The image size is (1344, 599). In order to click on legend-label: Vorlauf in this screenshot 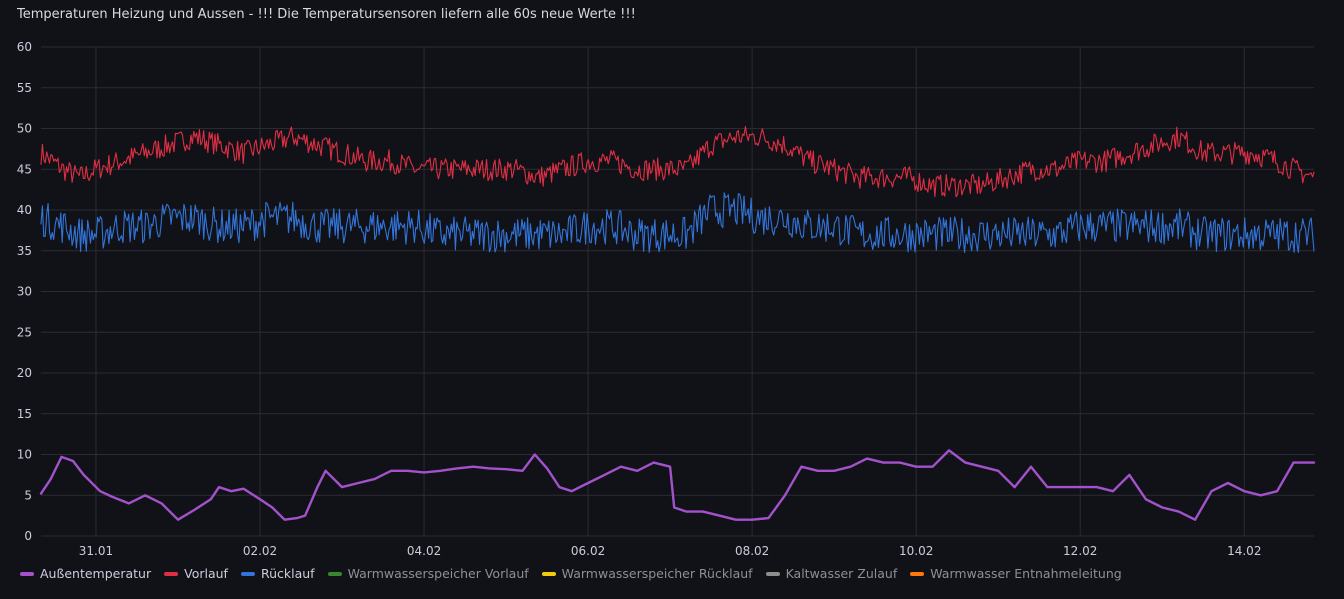, I will do `click(206, 573)`.